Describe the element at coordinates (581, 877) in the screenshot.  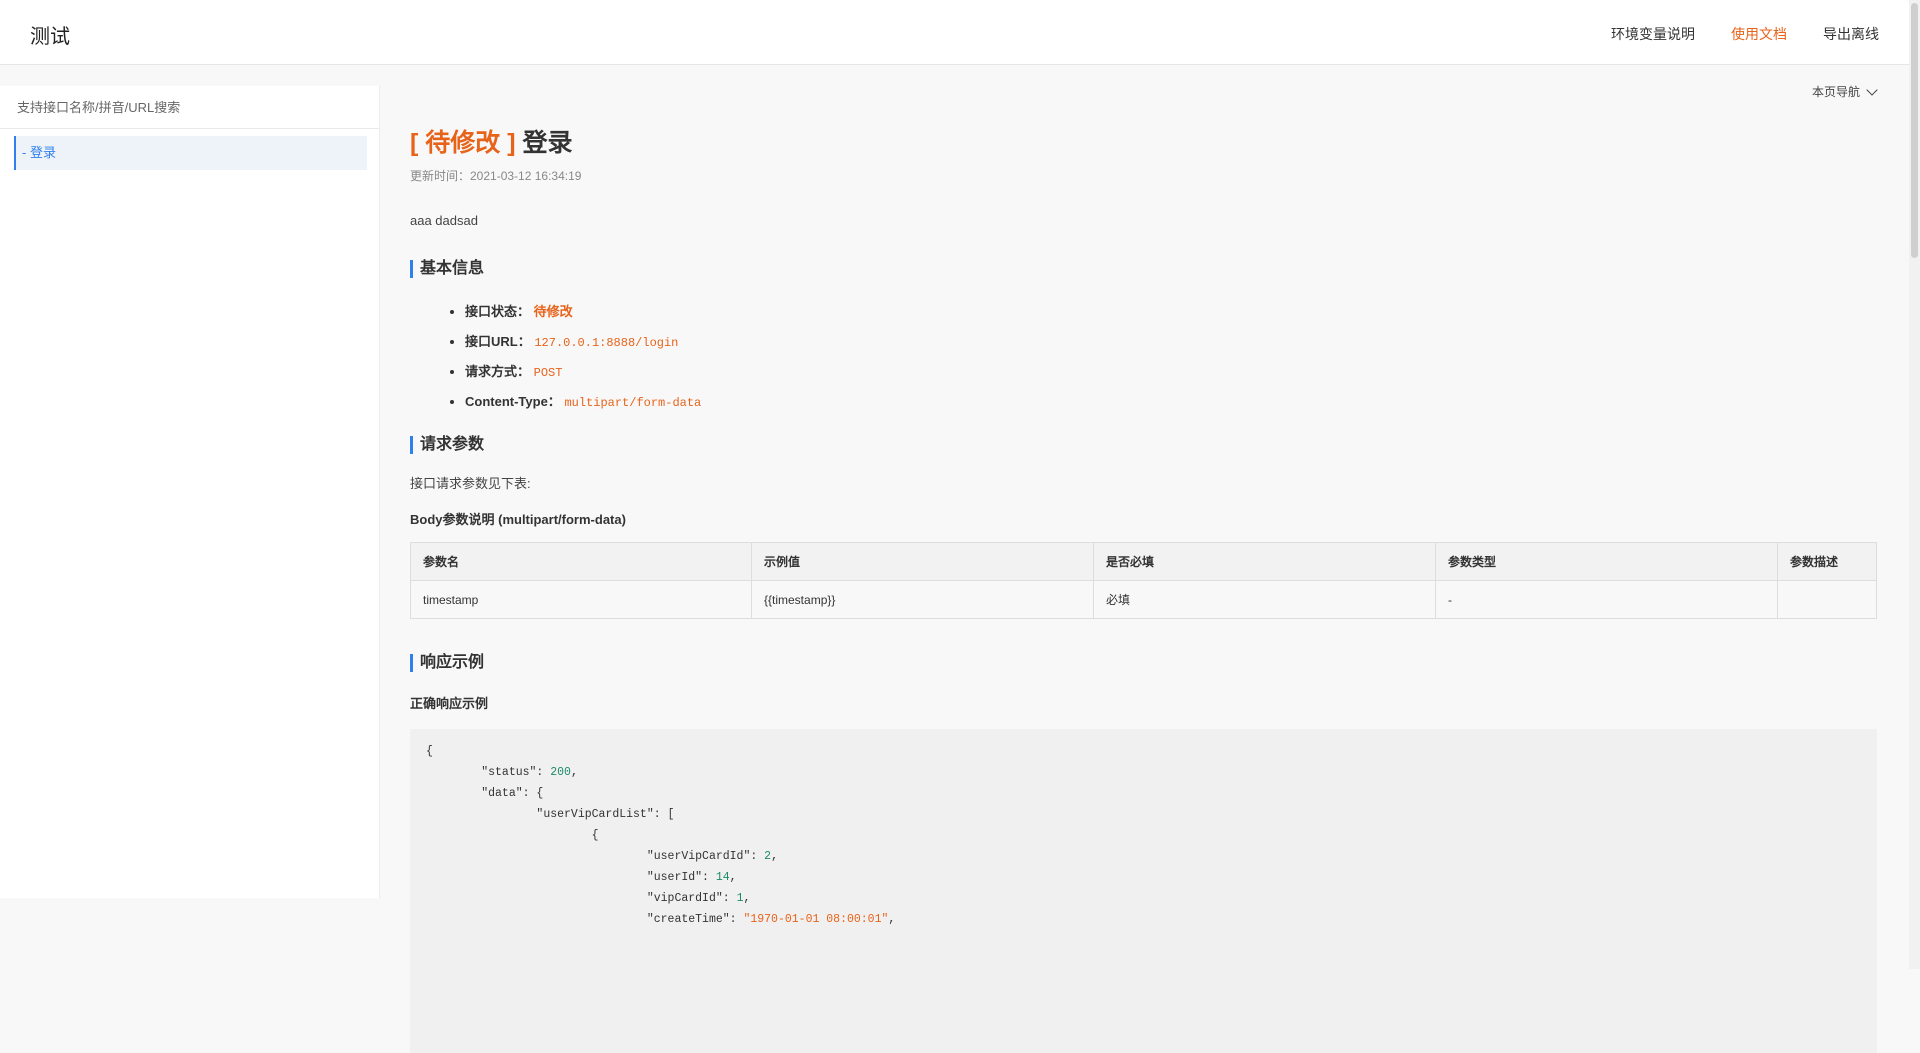
I see `code-line: "userId": 14,` at that location.